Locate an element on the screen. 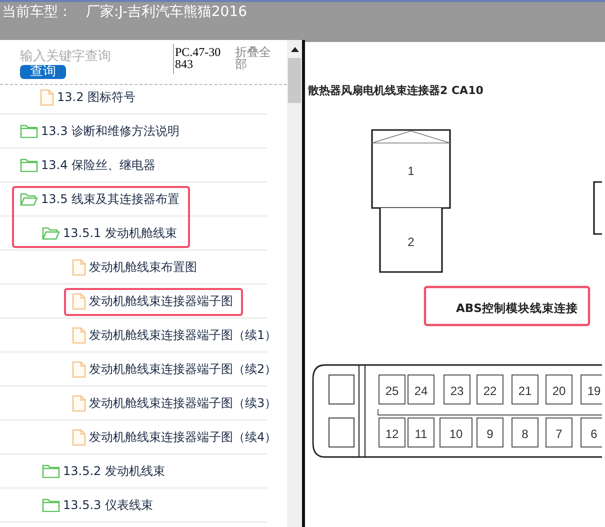 The height and width of the screenshot is (527, 605). pin-cell: 22 is located at coordinates (490, 389).